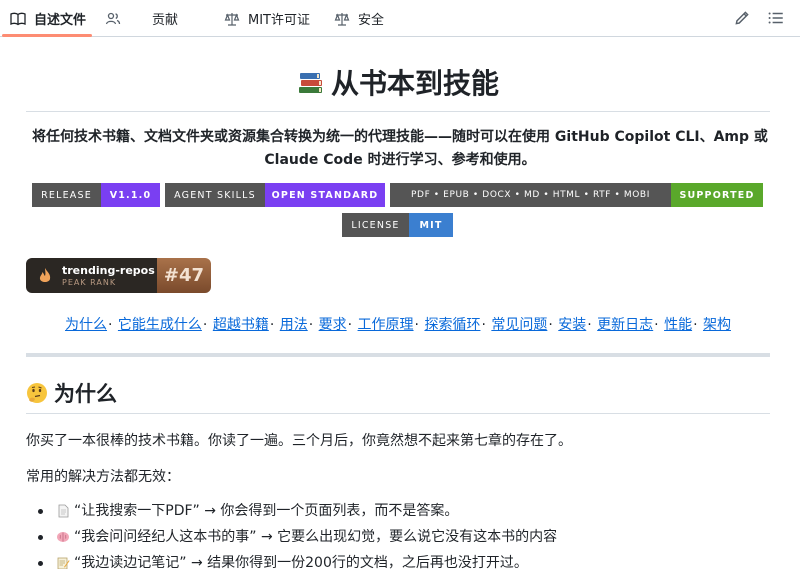 This screenshot has width=800, height=569. Describe the element at coordinates (375, 225) in the screenshot. I see `badge-license-label: LICENSE` at that location.